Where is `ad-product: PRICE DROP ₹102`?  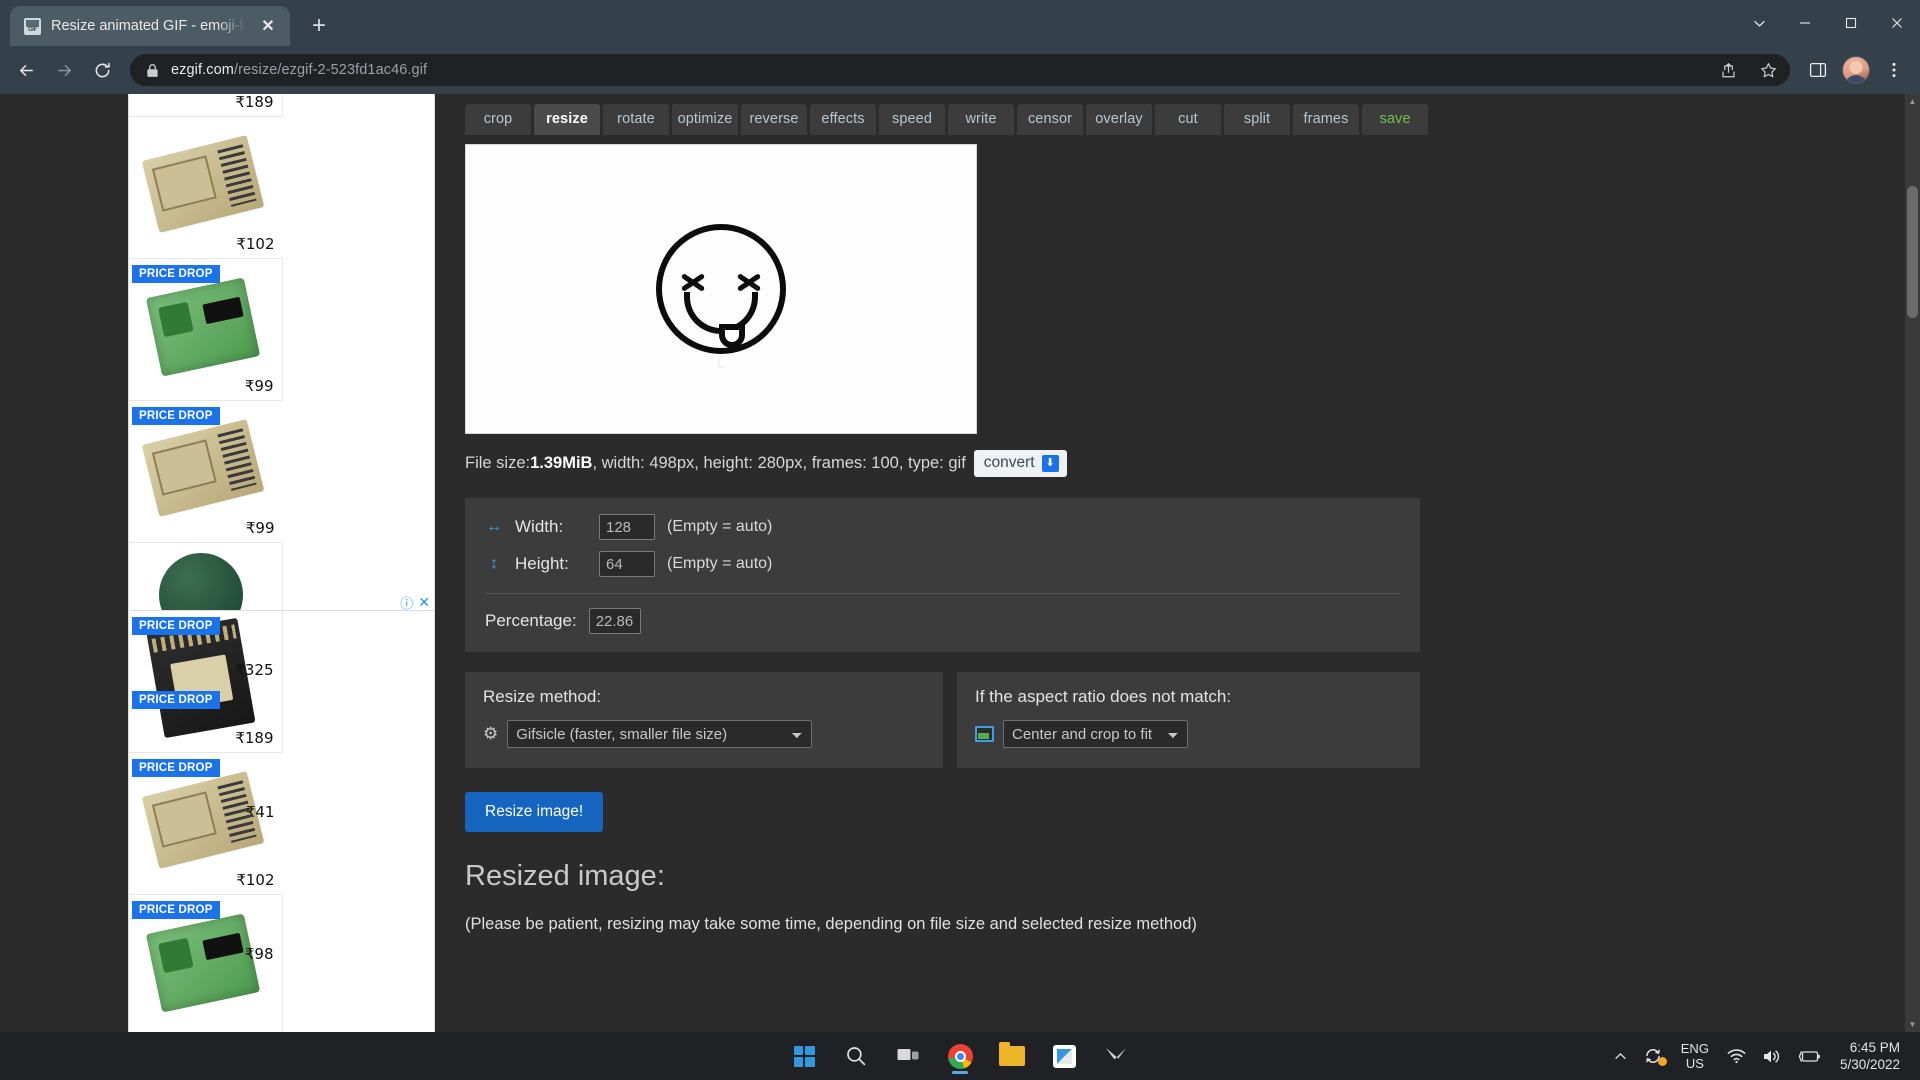
ad-product: PRICE DROP ₹102 is located at coordinates (206, 824).